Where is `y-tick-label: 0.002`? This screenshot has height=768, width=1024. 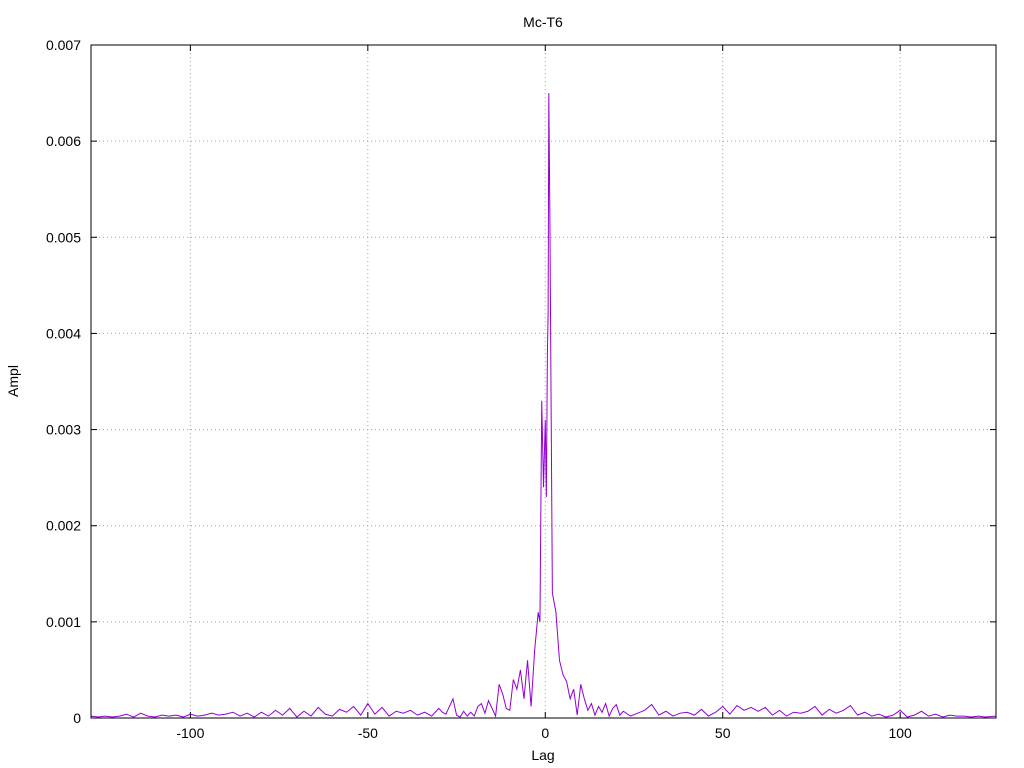 y-tick-label: 0.002 is located at coordinates (63, 526).